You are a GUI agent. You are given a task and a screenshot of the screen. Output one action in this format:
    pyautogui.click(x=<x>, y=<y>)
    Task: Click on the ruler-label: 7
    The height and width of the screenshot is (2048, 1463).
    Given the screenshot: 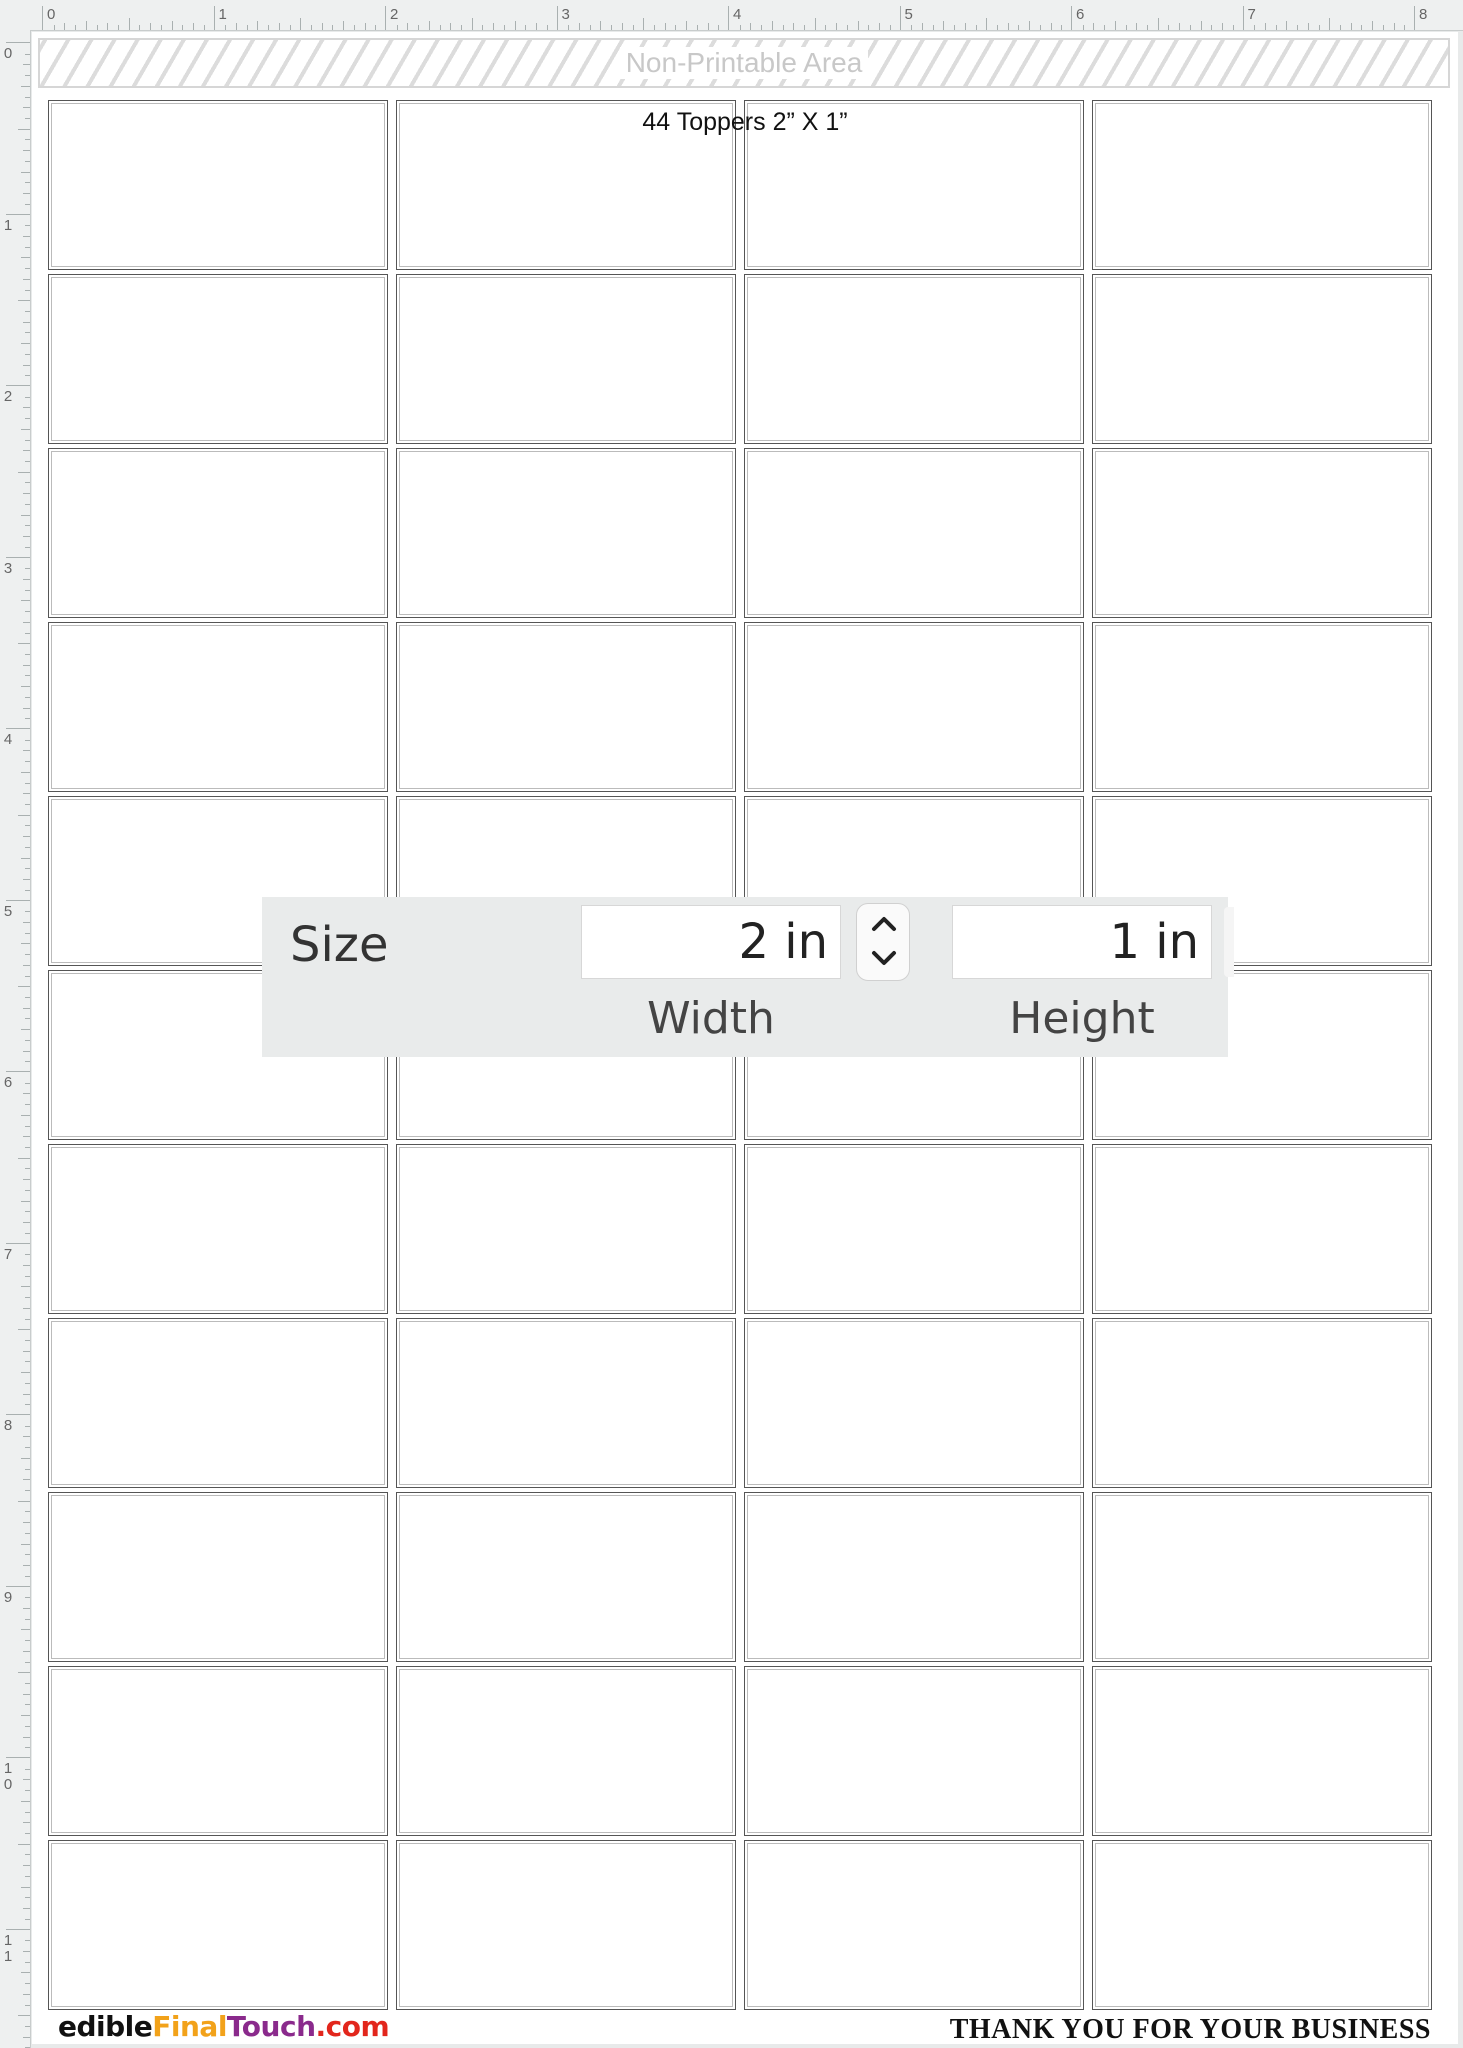 What is the action you would take?
    pyautogui.click(x=1251, y=14)
    